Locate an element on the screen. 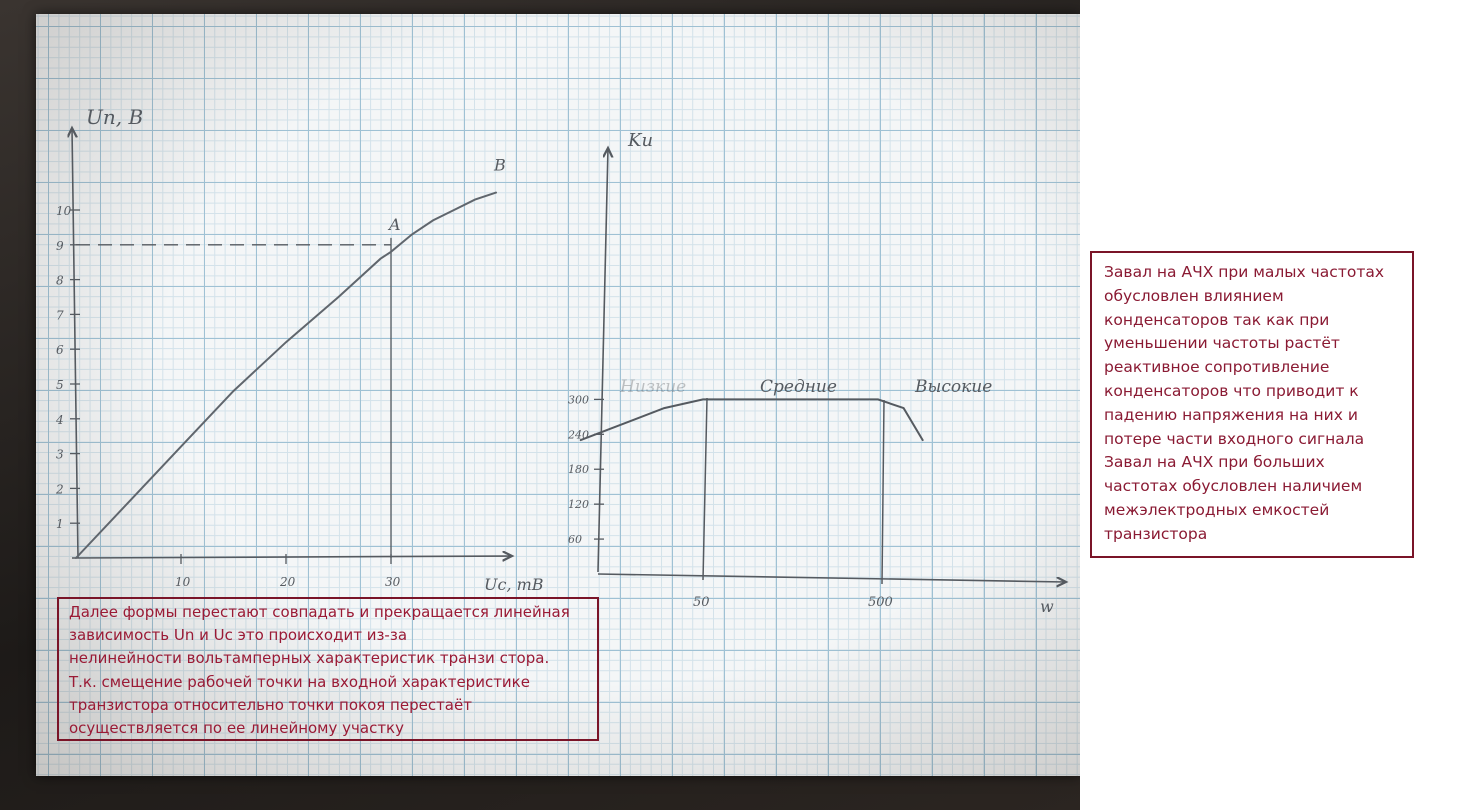  transfer-x-tick-label: 10 is located at coordinates (183, 582).